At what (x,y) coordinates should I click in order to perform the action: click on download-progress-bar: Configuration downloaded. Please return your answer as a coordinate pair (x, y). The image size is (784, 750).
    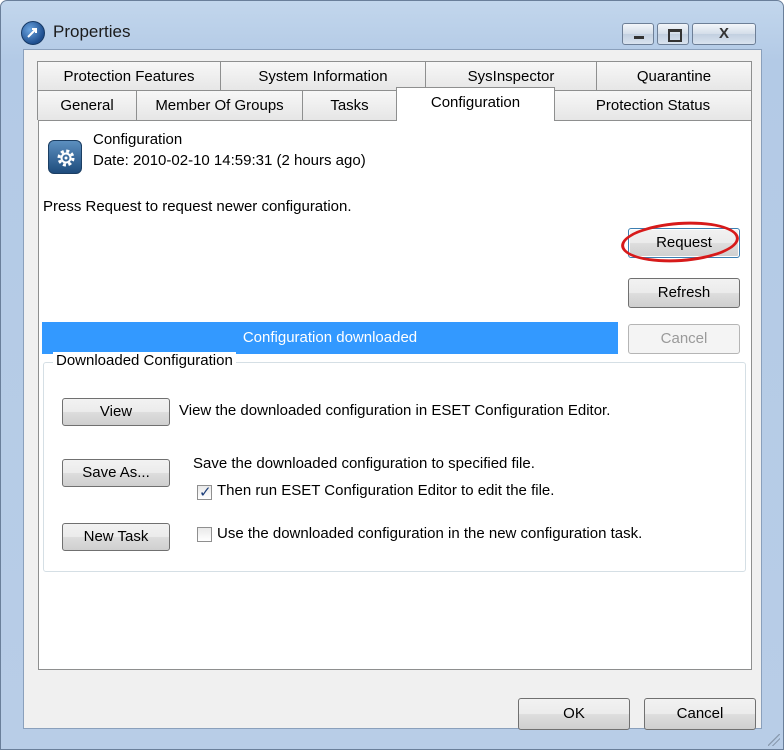
    Looking at the image, I should click on (330, 338).